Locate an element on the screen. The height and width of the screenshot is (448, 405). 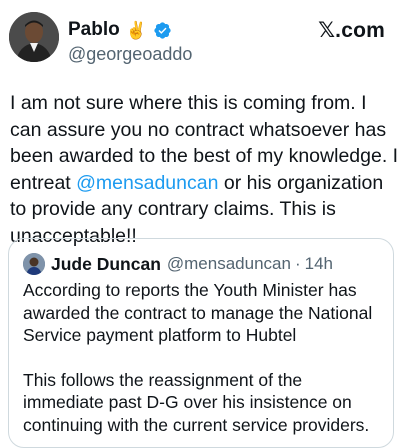
quoted-author-name: Jude Duncan is located at coordinates (106, 264).